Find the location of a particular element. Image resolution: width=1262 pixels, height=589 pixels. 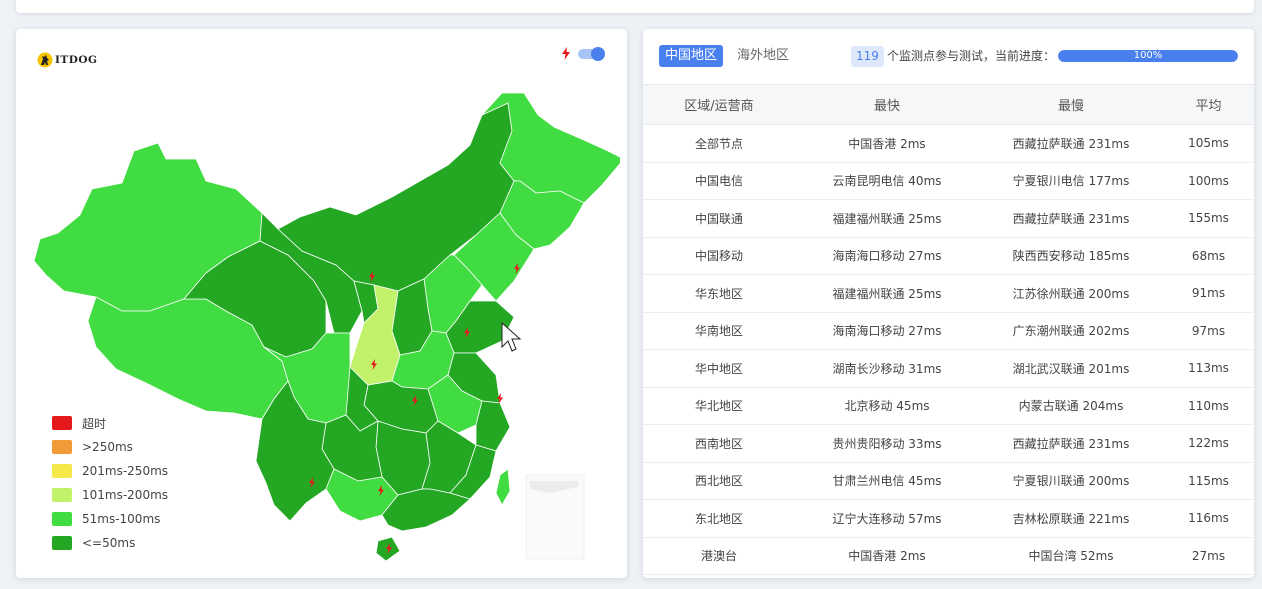

cell-slowest: 陕西西安移动 185ms is located at coordinates (1071, 256).